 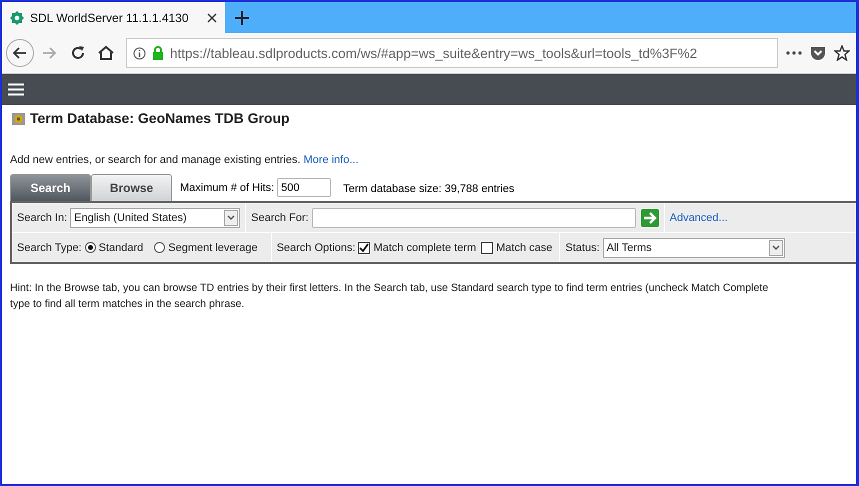 I want to click on database-icon, so click(x=18, y=118).